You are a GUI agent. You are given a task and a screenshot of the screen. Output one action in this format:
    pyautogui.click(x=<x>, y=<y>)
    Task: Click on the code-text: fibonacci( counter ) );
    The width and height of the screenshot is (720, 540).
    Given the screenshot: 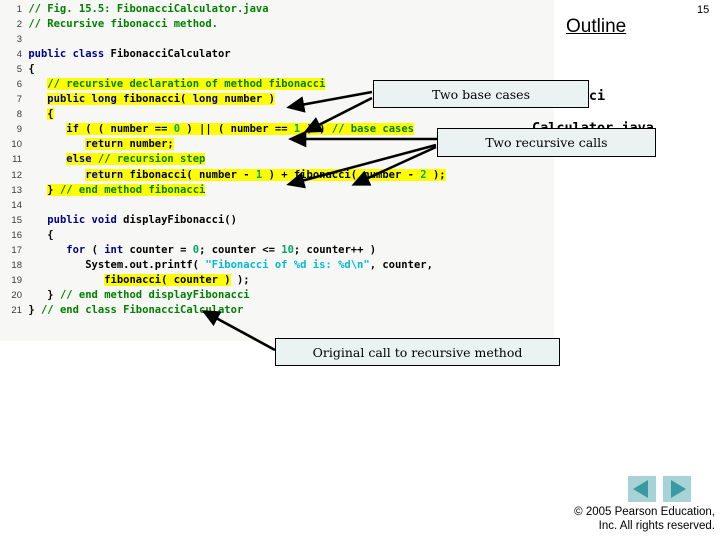 What is the action you would take?
    pyautogui.click(x=177, y=279)
    